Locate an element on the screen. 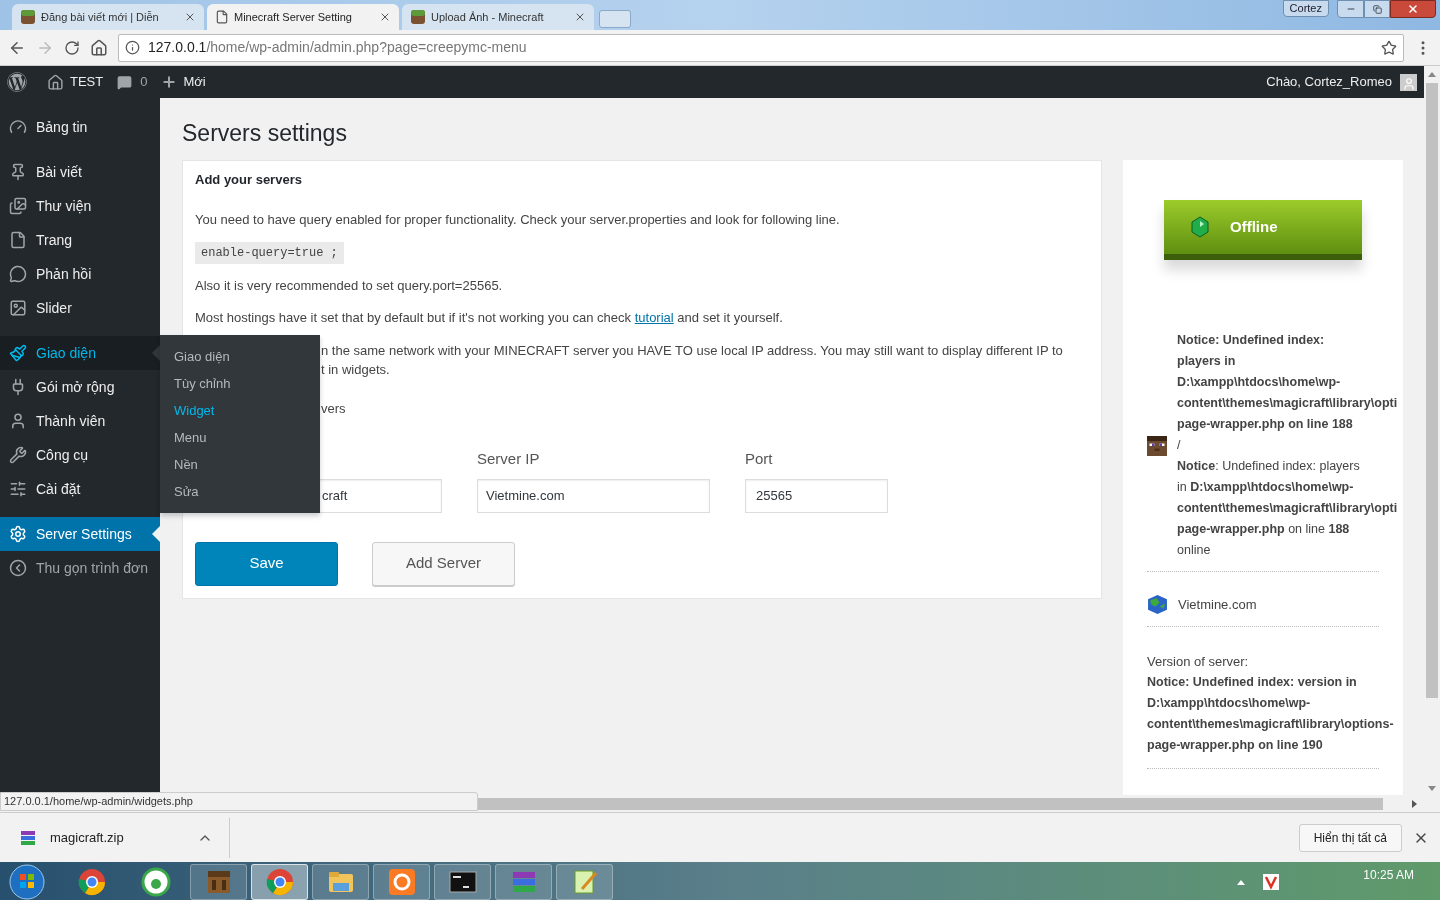 Image resolution: width=1440 pixels, height=900 pixels. scroll-right-icon is located at coordinates (1414, 803).